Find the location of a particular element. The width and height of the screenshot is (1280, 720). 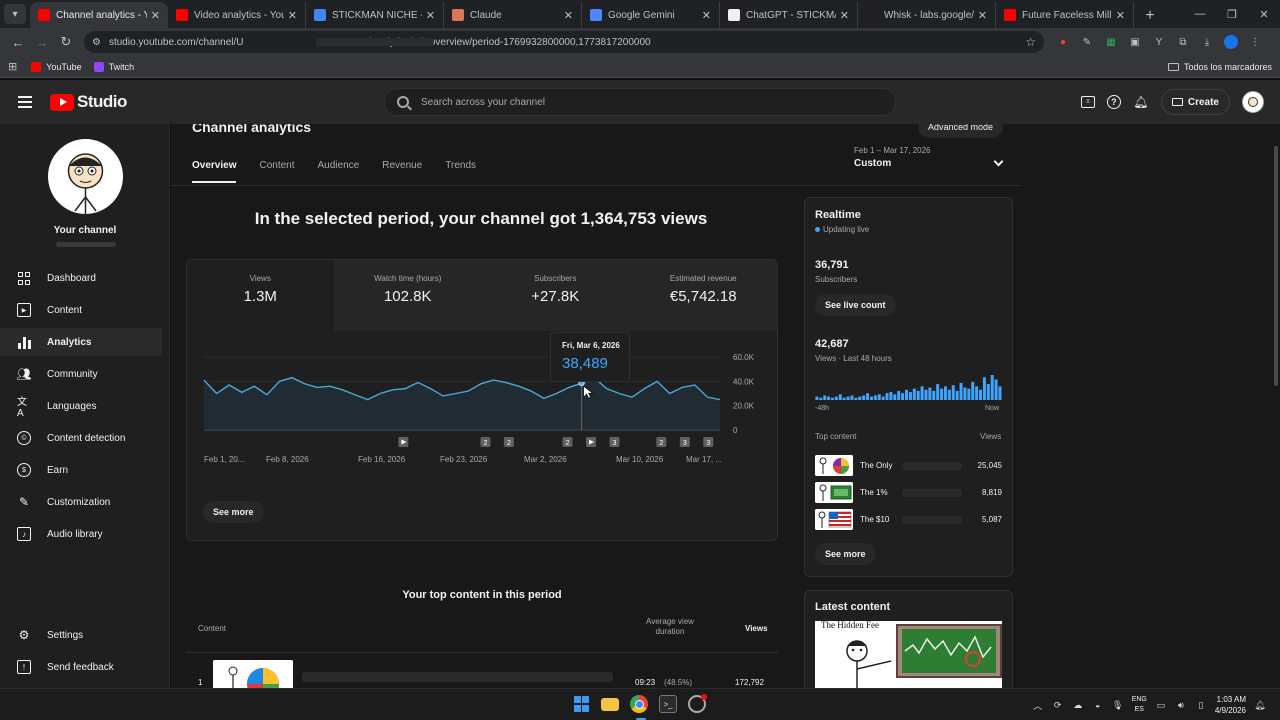

b-extension-icon: ▣ is located at coordinates (1135, 42).